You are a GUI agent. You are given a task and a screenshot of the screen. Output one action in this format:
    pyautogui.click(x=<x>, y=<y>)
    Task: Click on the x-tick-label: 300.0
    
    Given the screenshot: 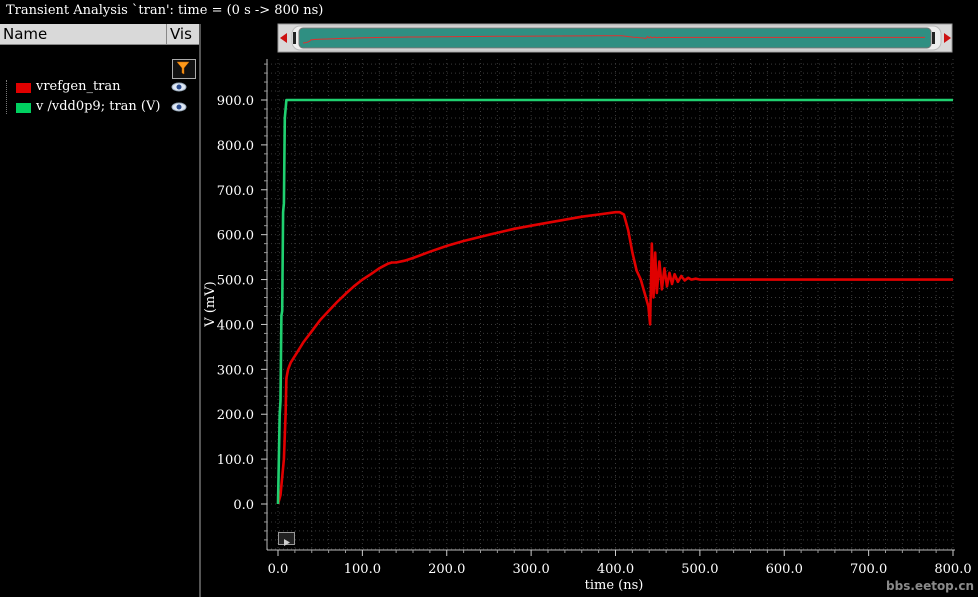 What is the action you would take?
    pyautogui.click(x=531, y=569)
    